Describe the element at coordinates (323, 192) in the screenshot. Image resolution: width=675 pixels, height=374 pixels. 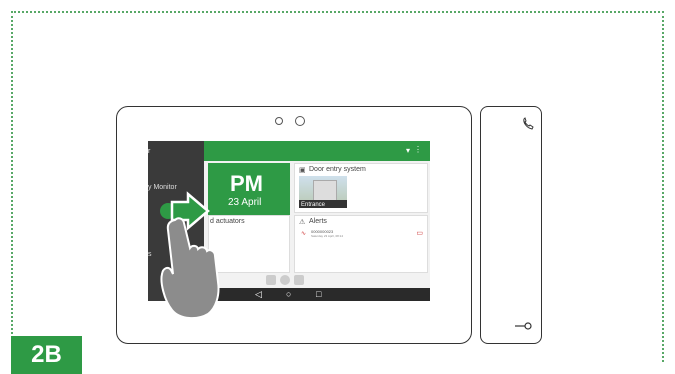
I see `camera-thumbnail: Entrance` at that location.